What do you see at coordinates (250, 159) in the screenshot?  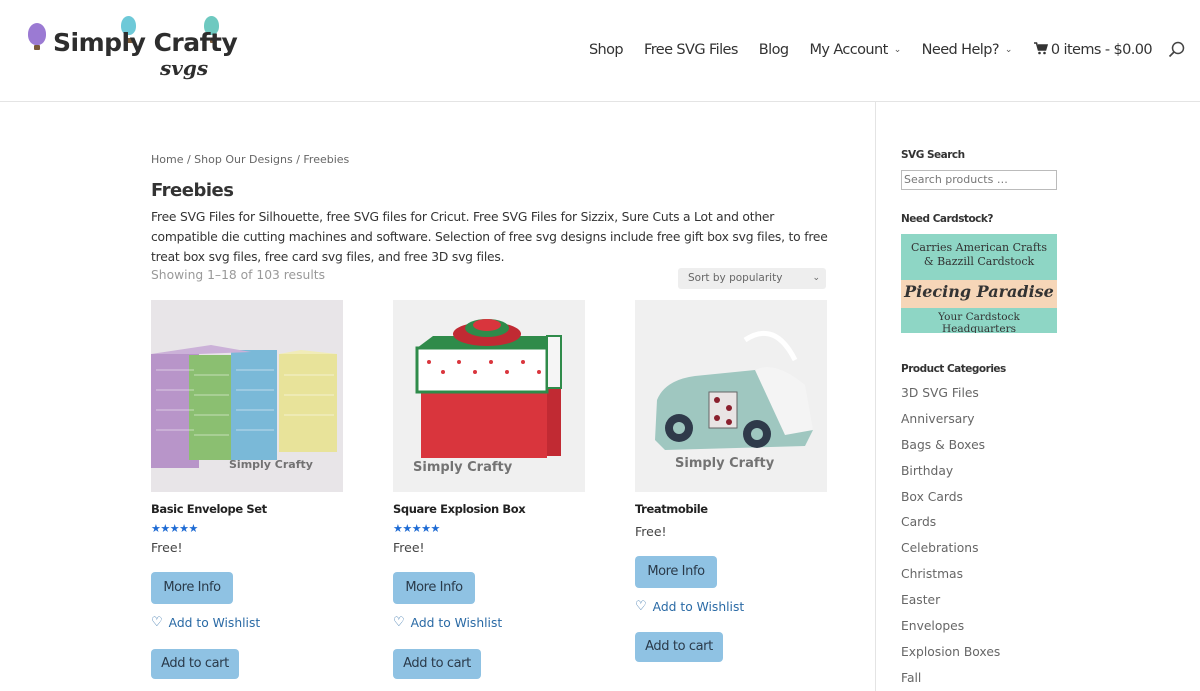 I see `breadcrumb: Home / Shop Our Designs / Freebies` at bounding box center [250, 159].